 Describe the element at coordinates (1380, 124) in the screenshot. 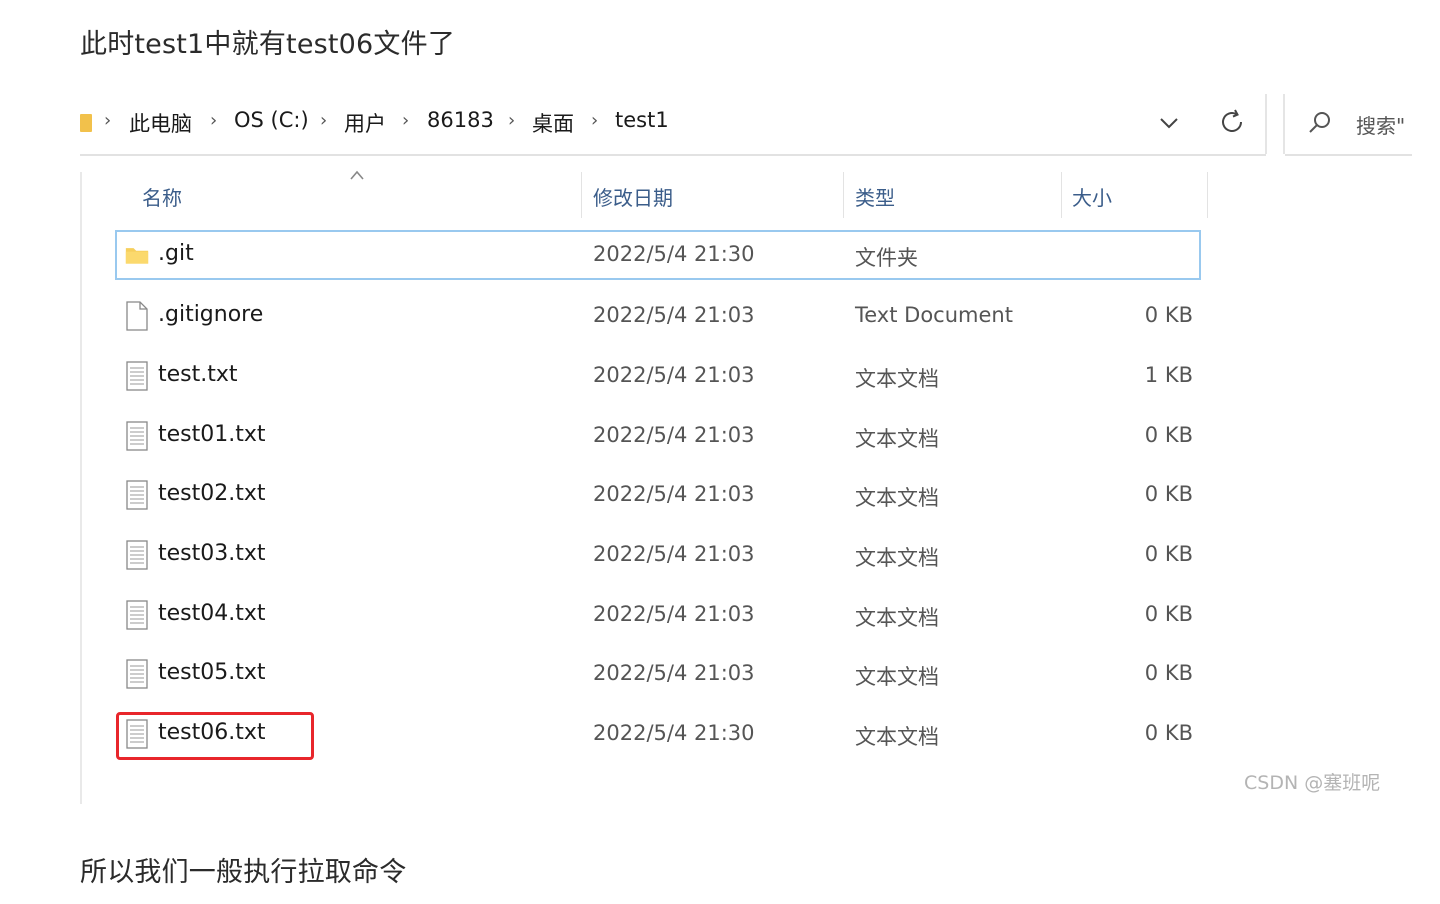

I see `search-placeholder: 搜索"` at that location.